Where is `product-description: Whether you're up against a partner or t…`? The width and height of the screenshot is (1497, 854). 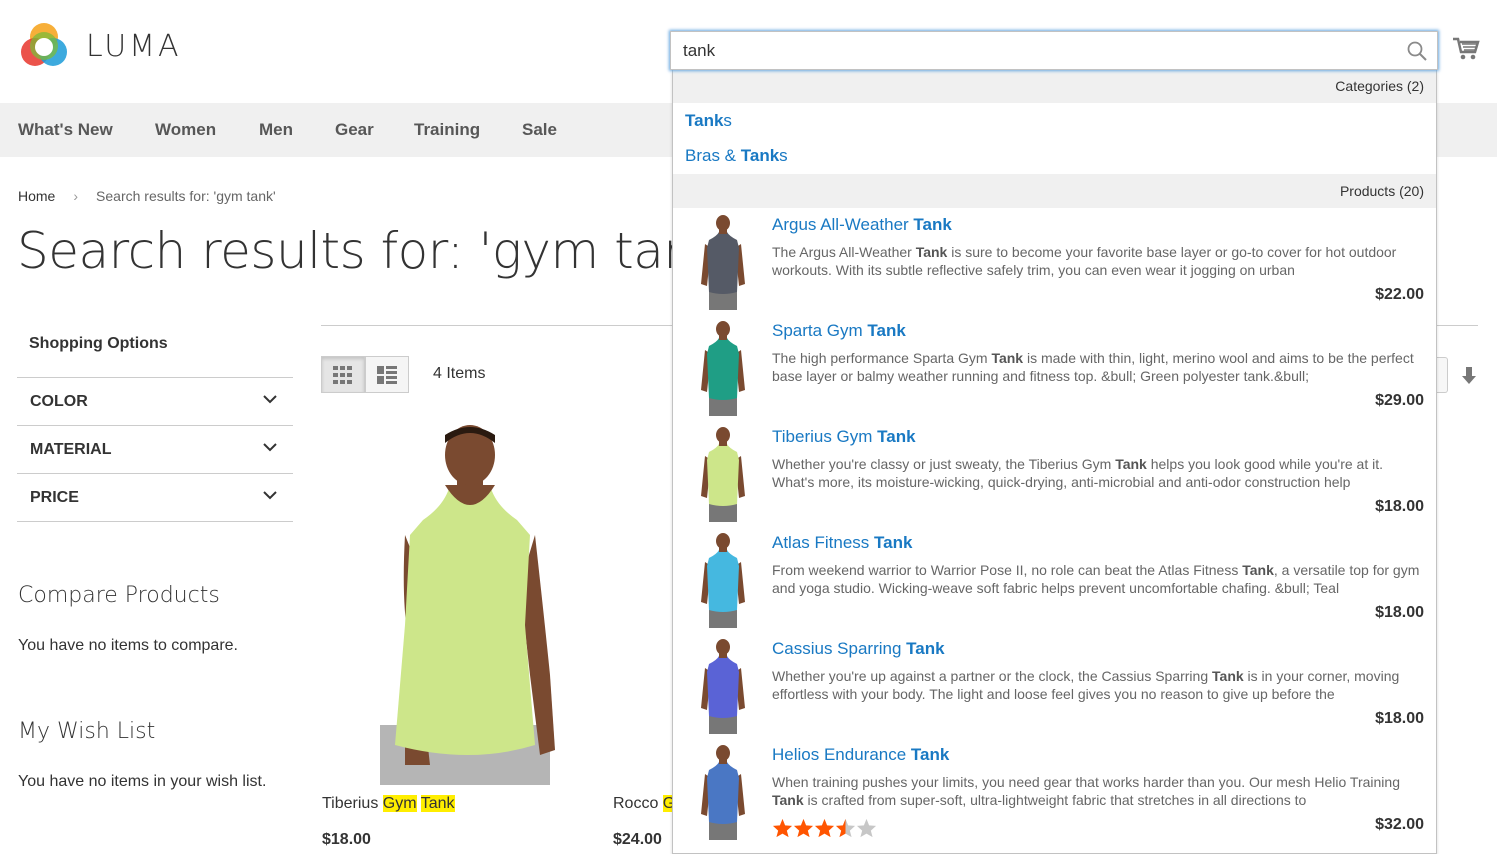 product-description: Whether you're up against a partner or t… is located at coordinates (1100, 686).